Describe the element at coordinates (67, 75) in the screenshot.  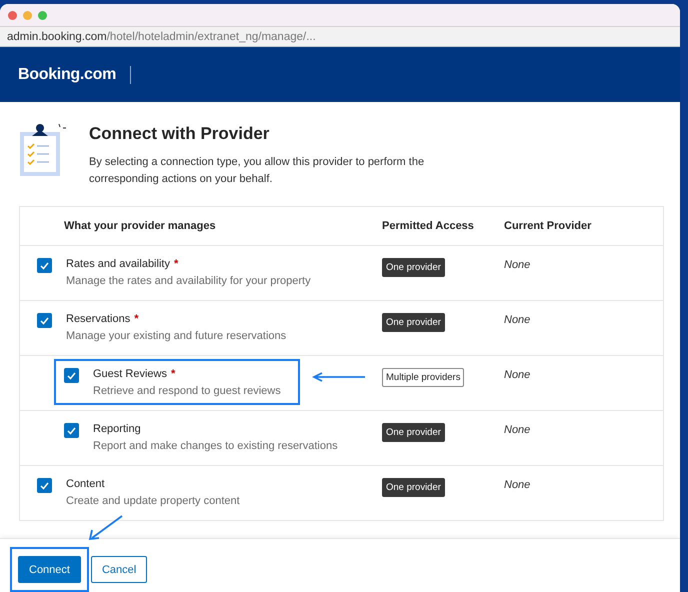
I see `logo: Booking.com` at that location.